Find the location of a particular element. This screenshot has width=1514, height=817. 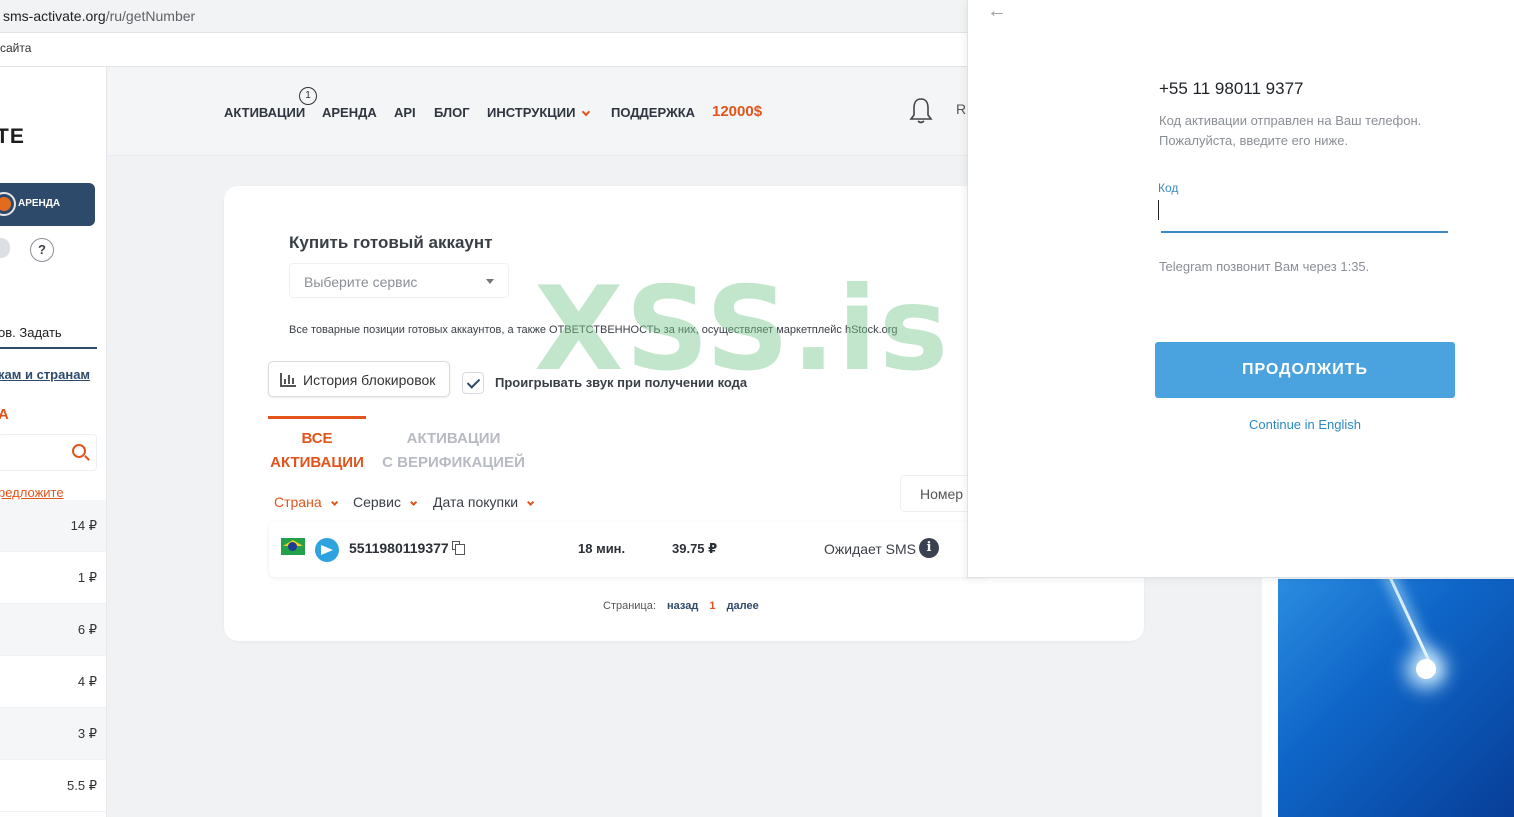

info-icon: i is located at coordinates (929, 548).